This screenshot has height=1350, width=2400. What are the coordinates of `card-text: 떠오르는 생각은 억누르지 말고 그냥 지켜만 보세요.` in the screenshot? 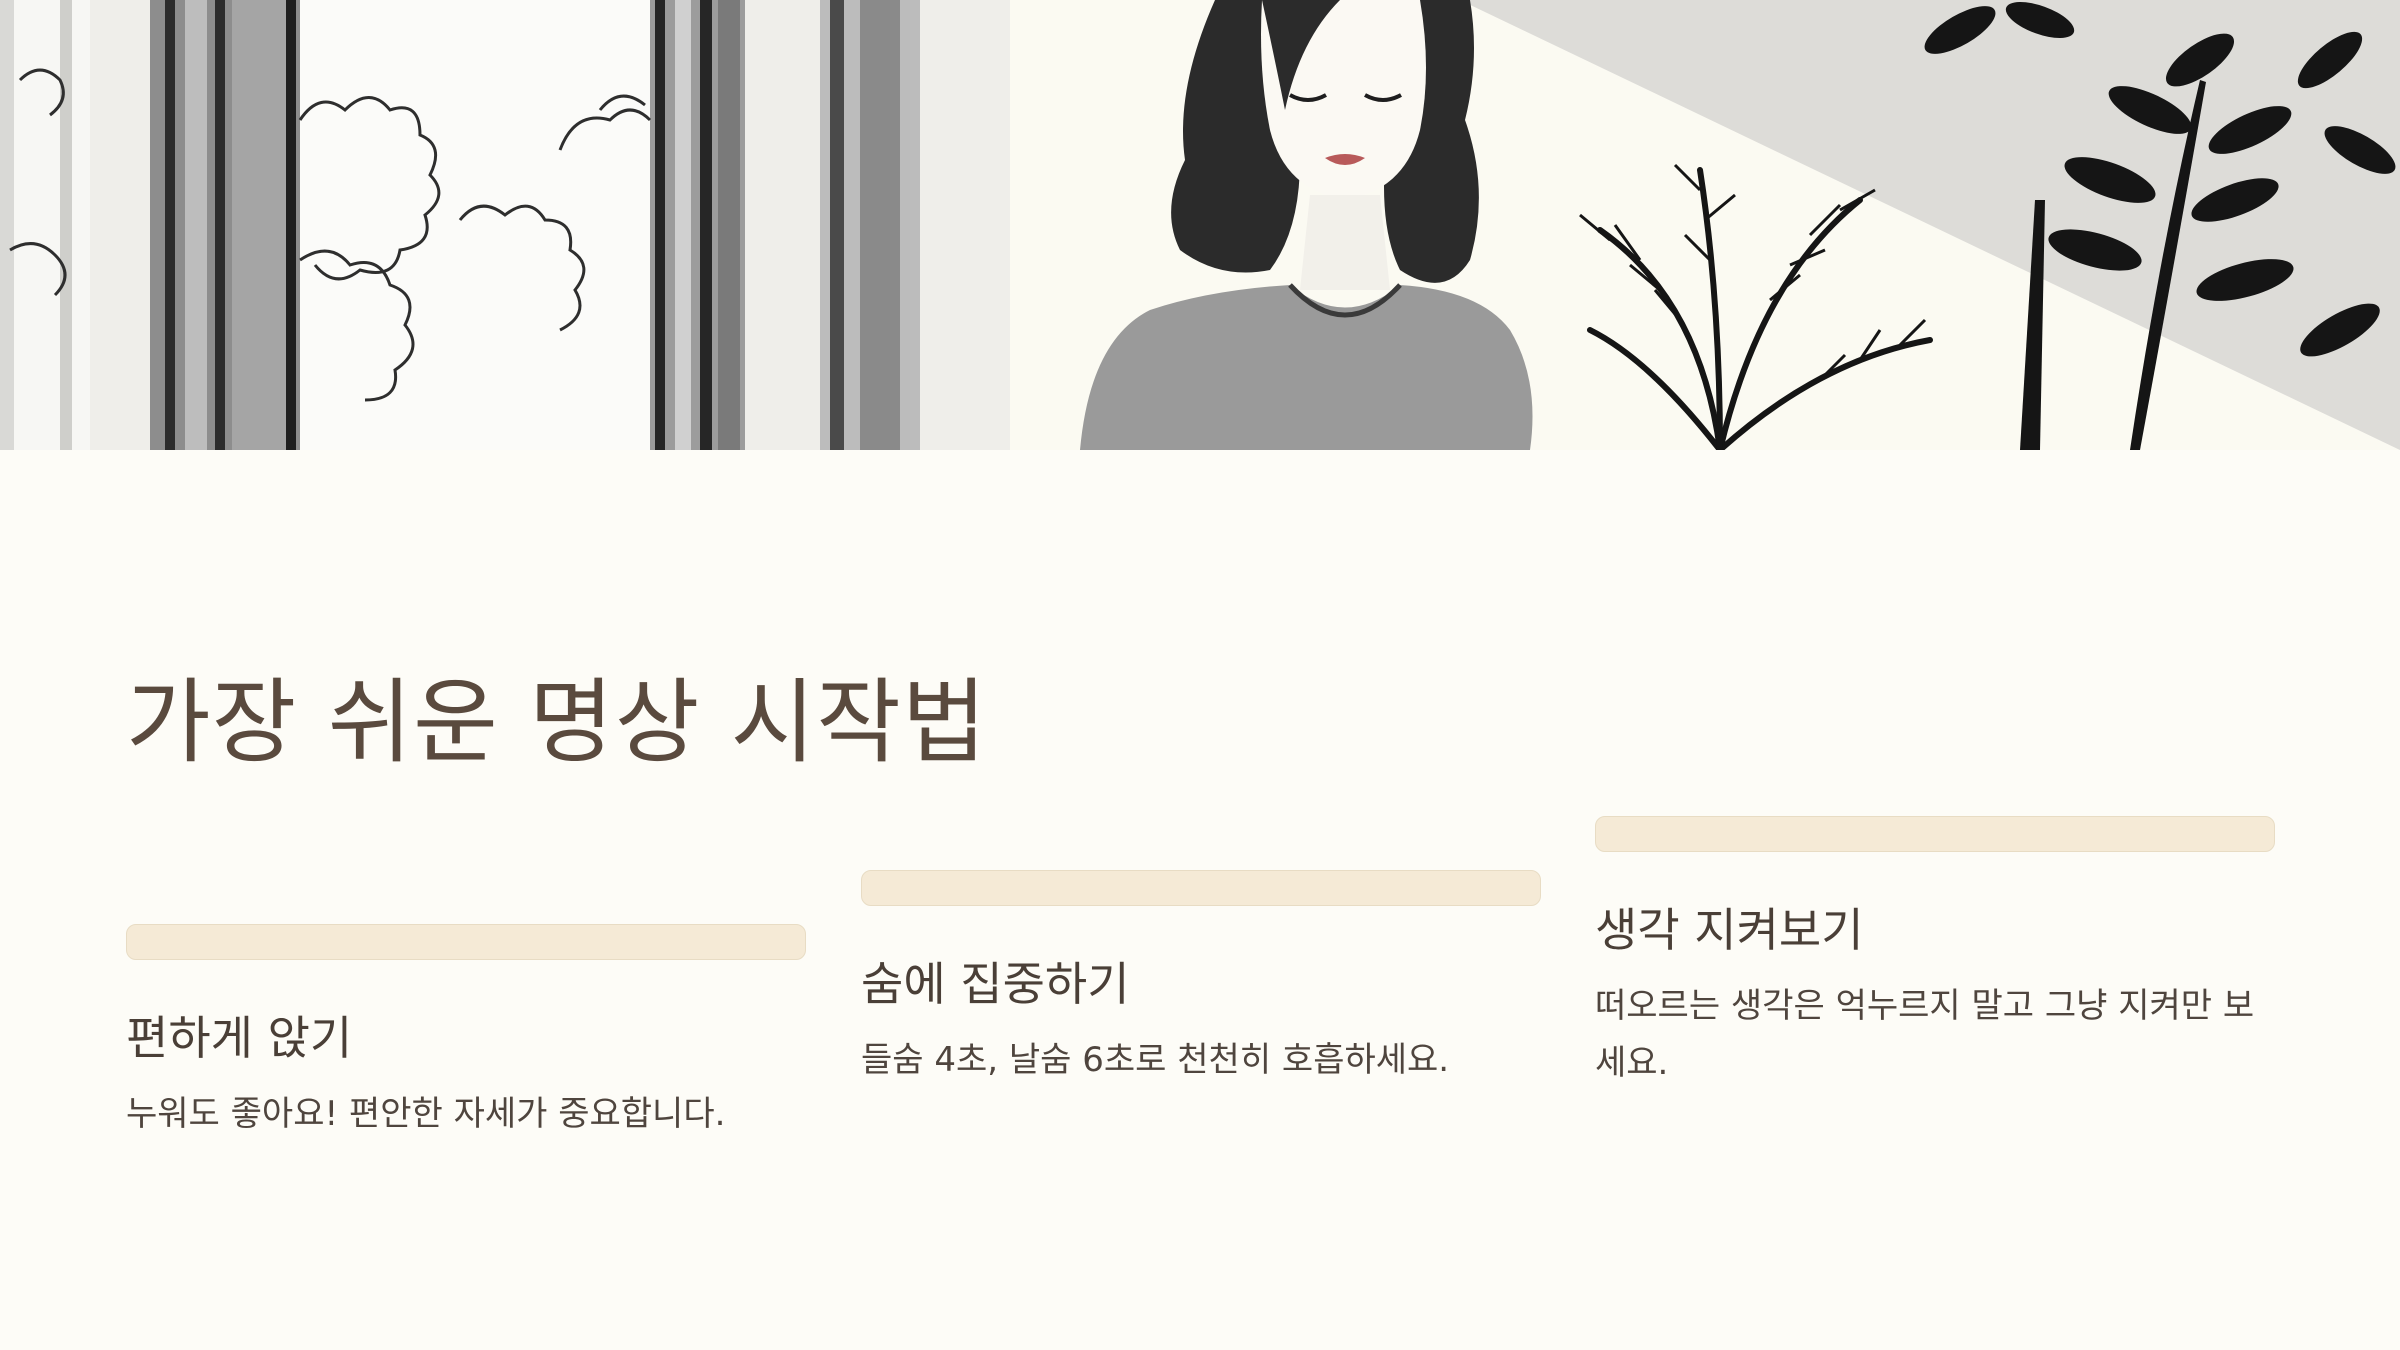 It's located at (1925, 1034).